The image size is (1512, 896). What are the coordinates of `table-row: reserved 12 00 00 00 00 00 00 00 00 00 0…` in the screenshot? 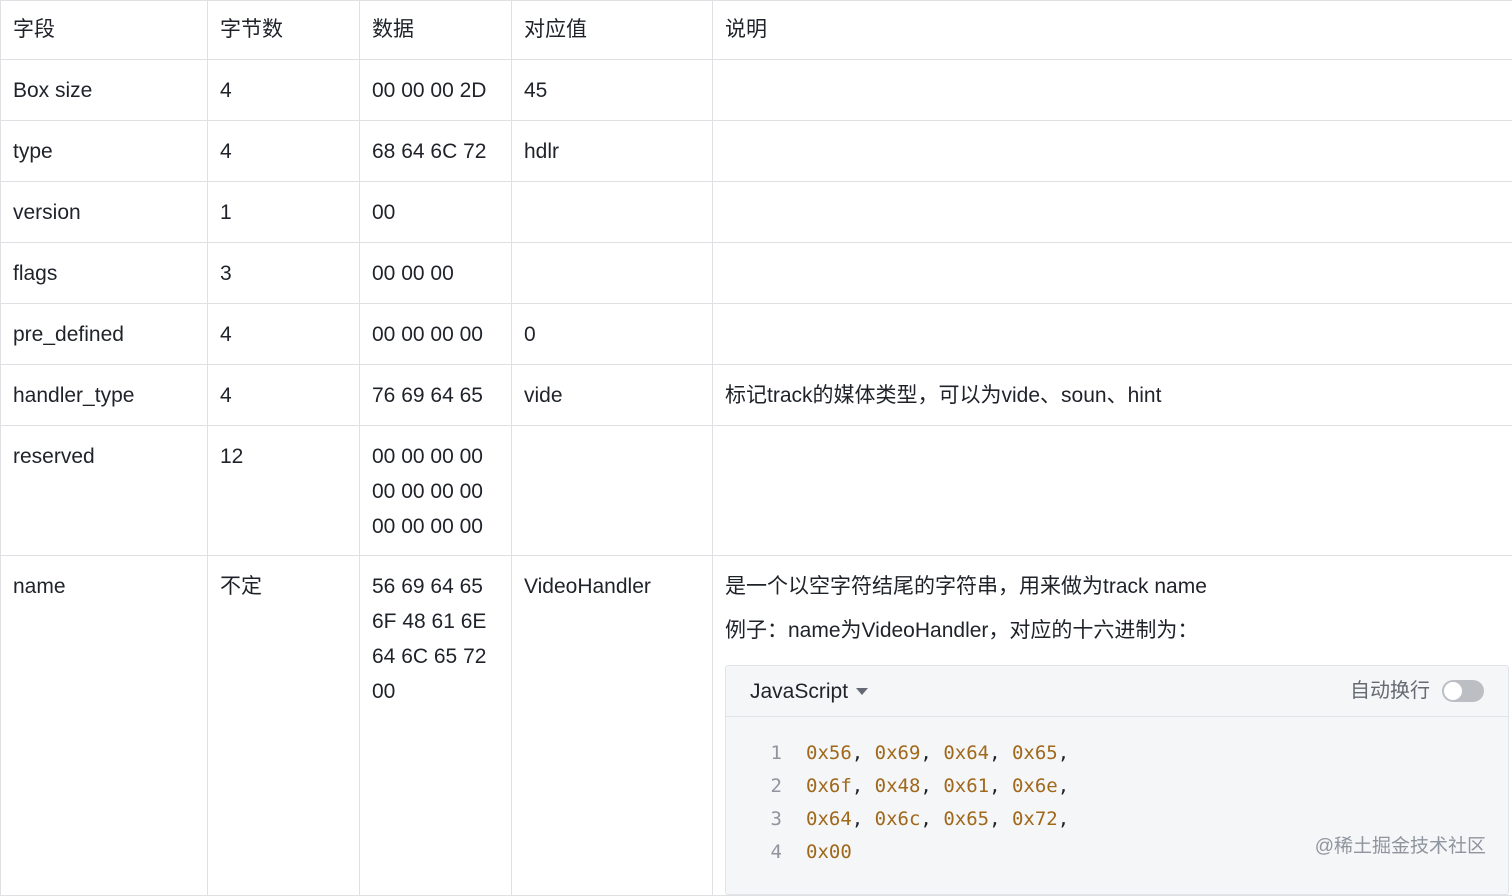 It's located at (756, 491).